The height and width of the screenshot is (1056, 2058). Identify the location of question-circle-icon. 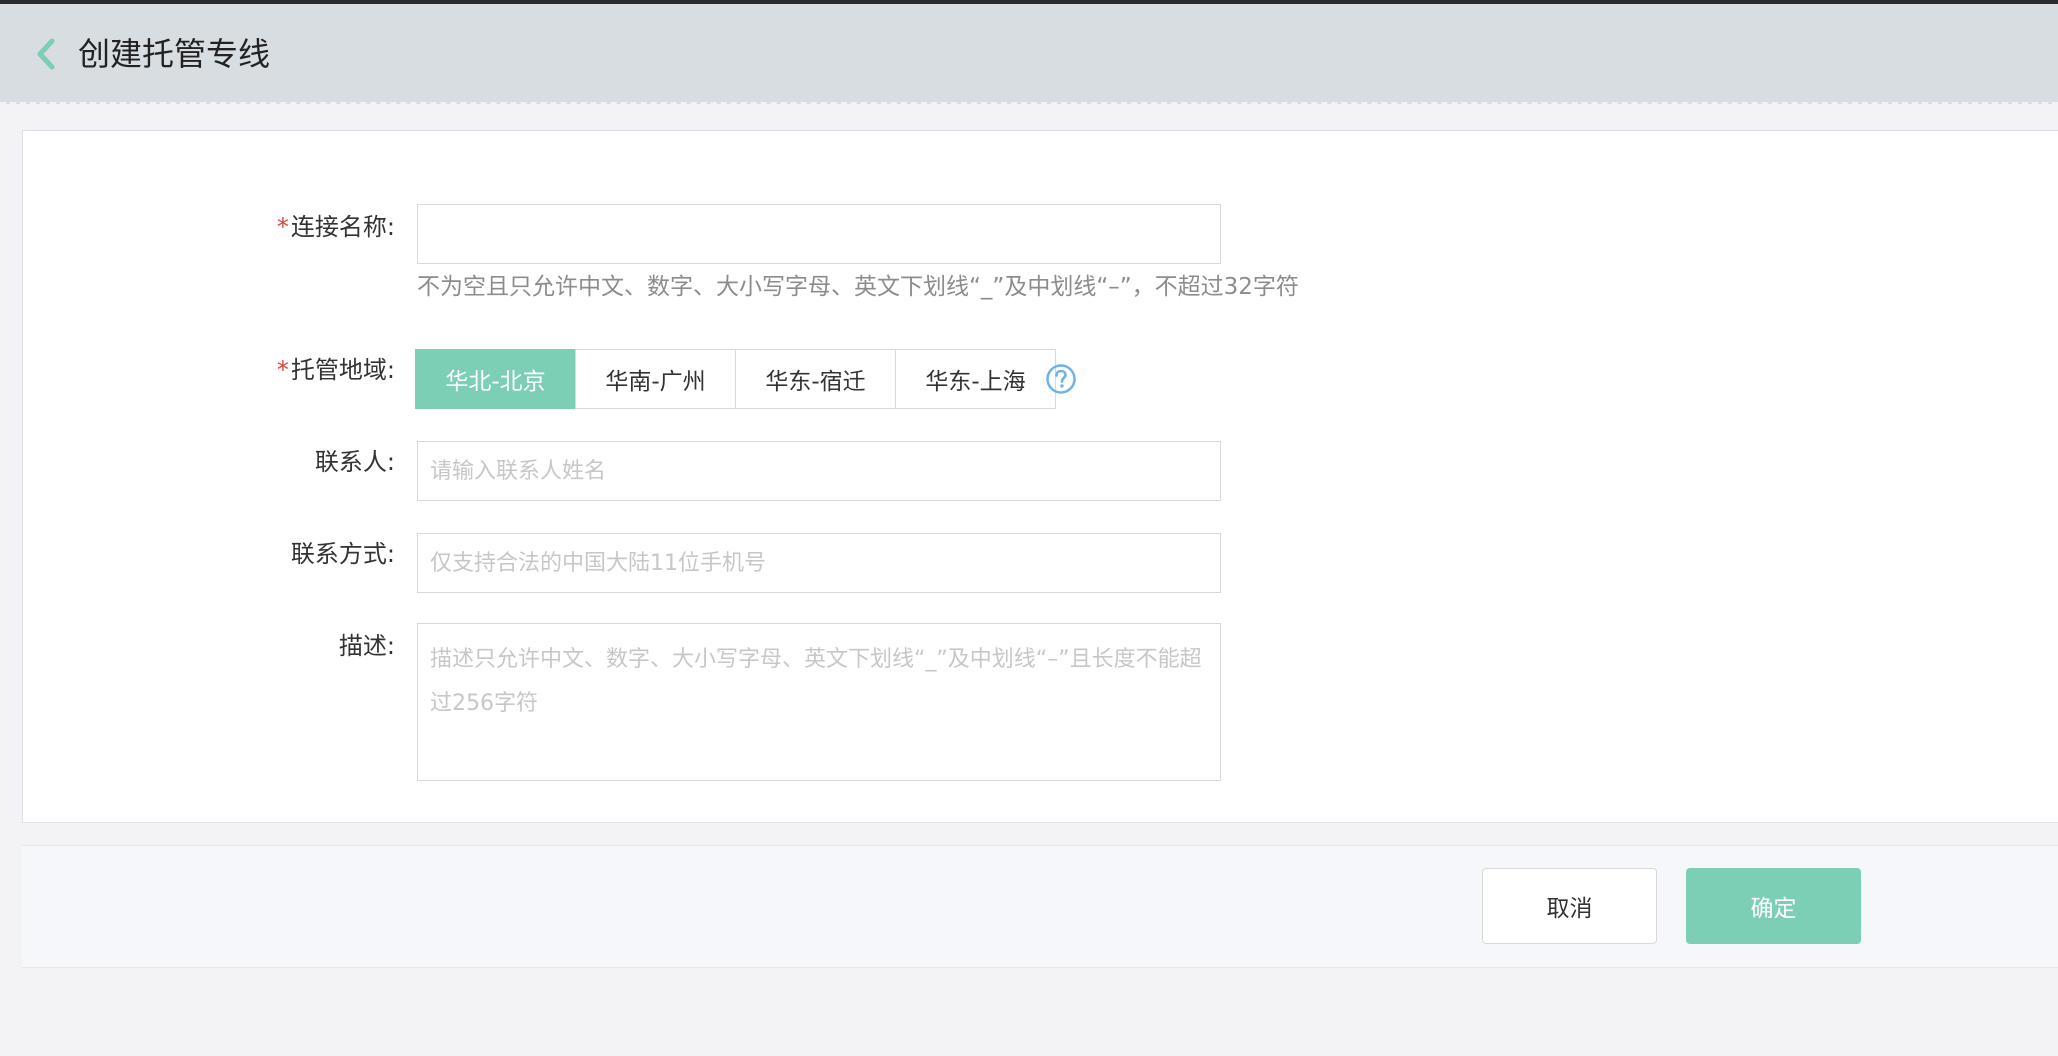
(1061, 379).